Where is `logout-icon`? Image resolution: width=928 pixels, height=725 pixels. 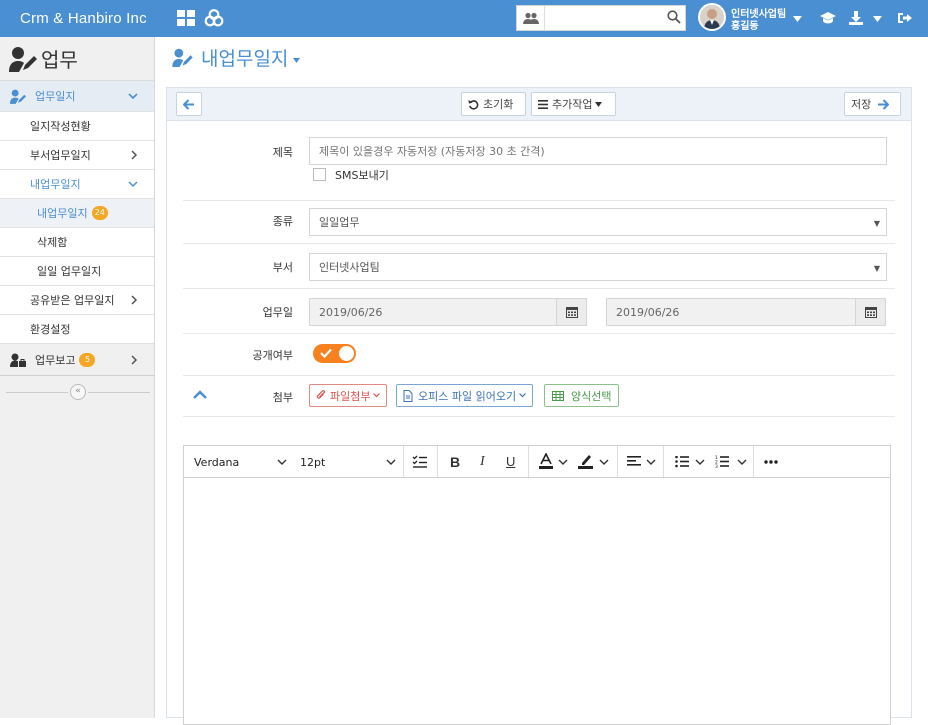
logout-icon is located at coordinates (905, 18).